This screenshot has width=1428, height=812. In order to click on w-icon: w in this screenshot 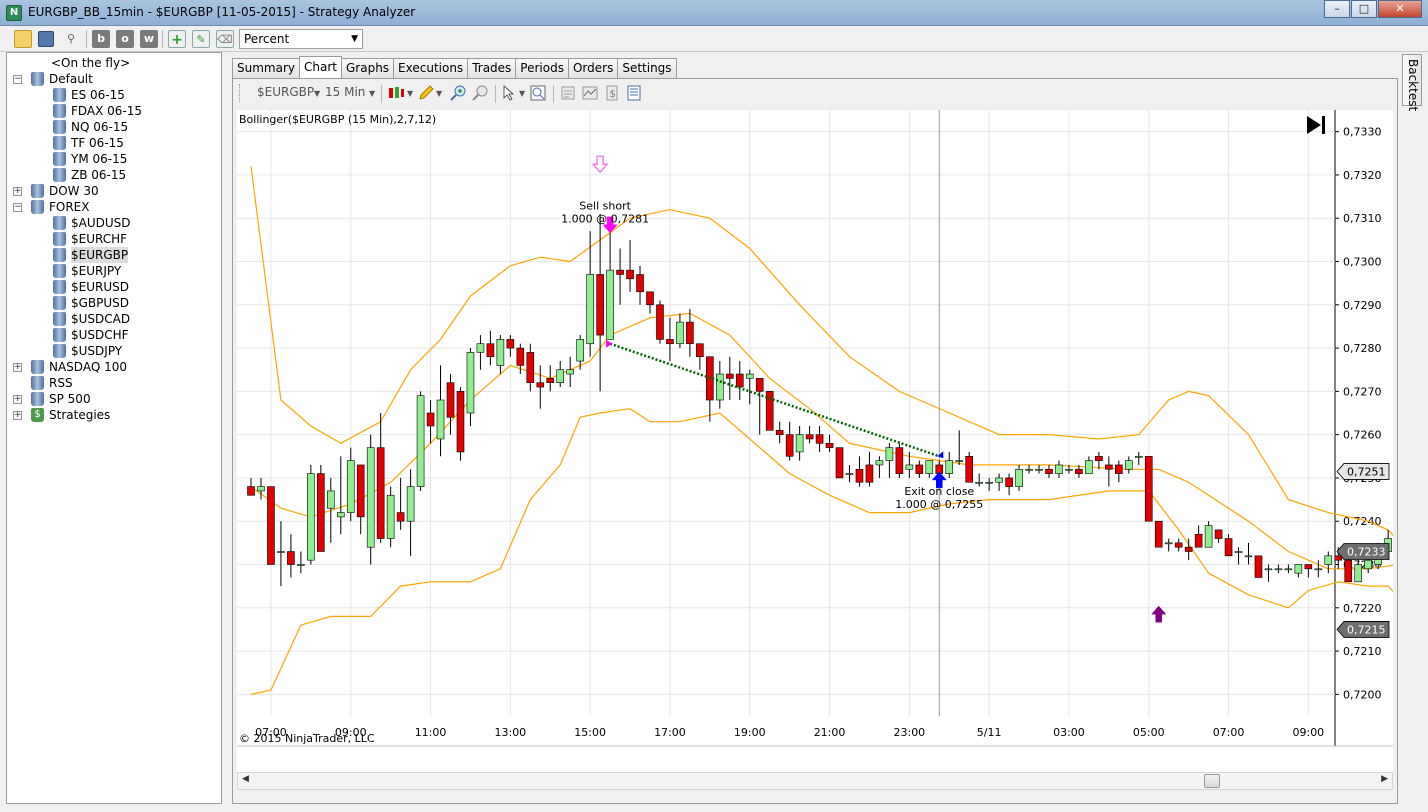, I will do `click(149, 39)`.